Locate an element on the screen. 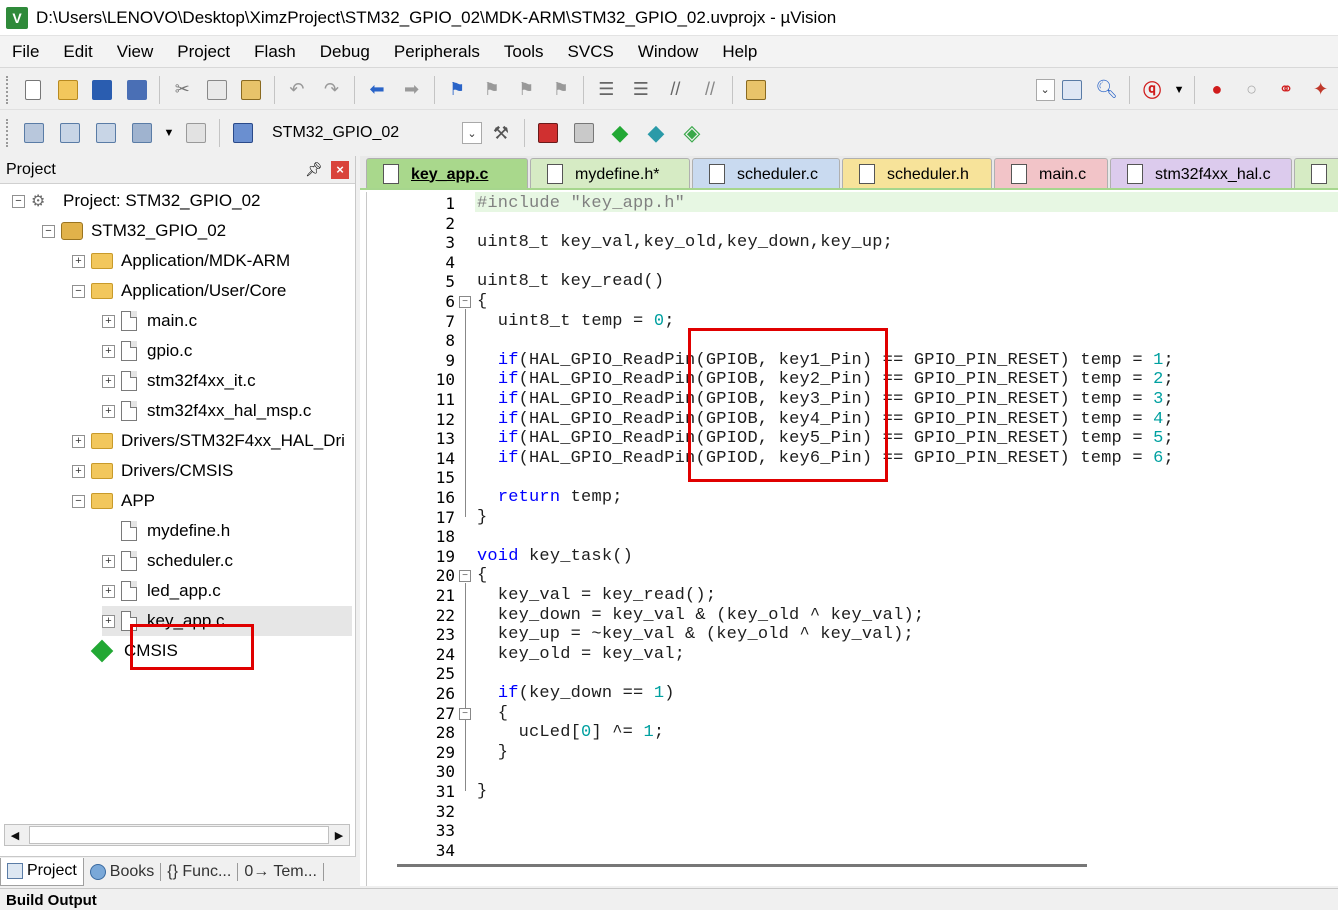 This screenshot has height=910, width=1338. project-tree-scrollbar: ◀ ▶ is located at coordinates (177, 835).